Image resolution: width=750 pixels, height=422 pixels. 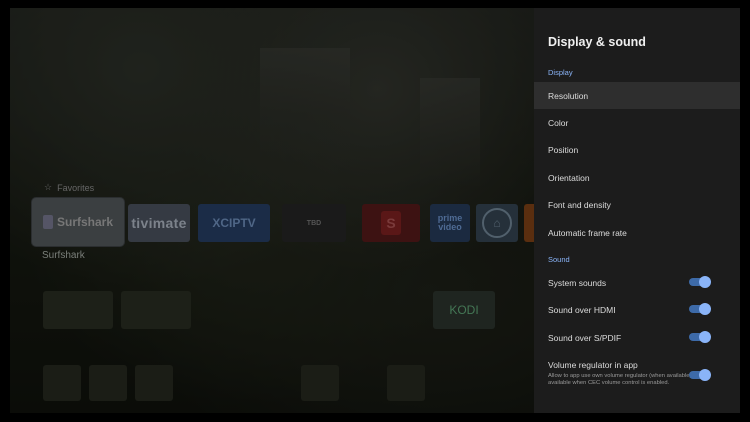 What do you see at coordinates (560, 72) in the screenshot?
I see `section-header-display: Display` at bounding box center [560, 72].